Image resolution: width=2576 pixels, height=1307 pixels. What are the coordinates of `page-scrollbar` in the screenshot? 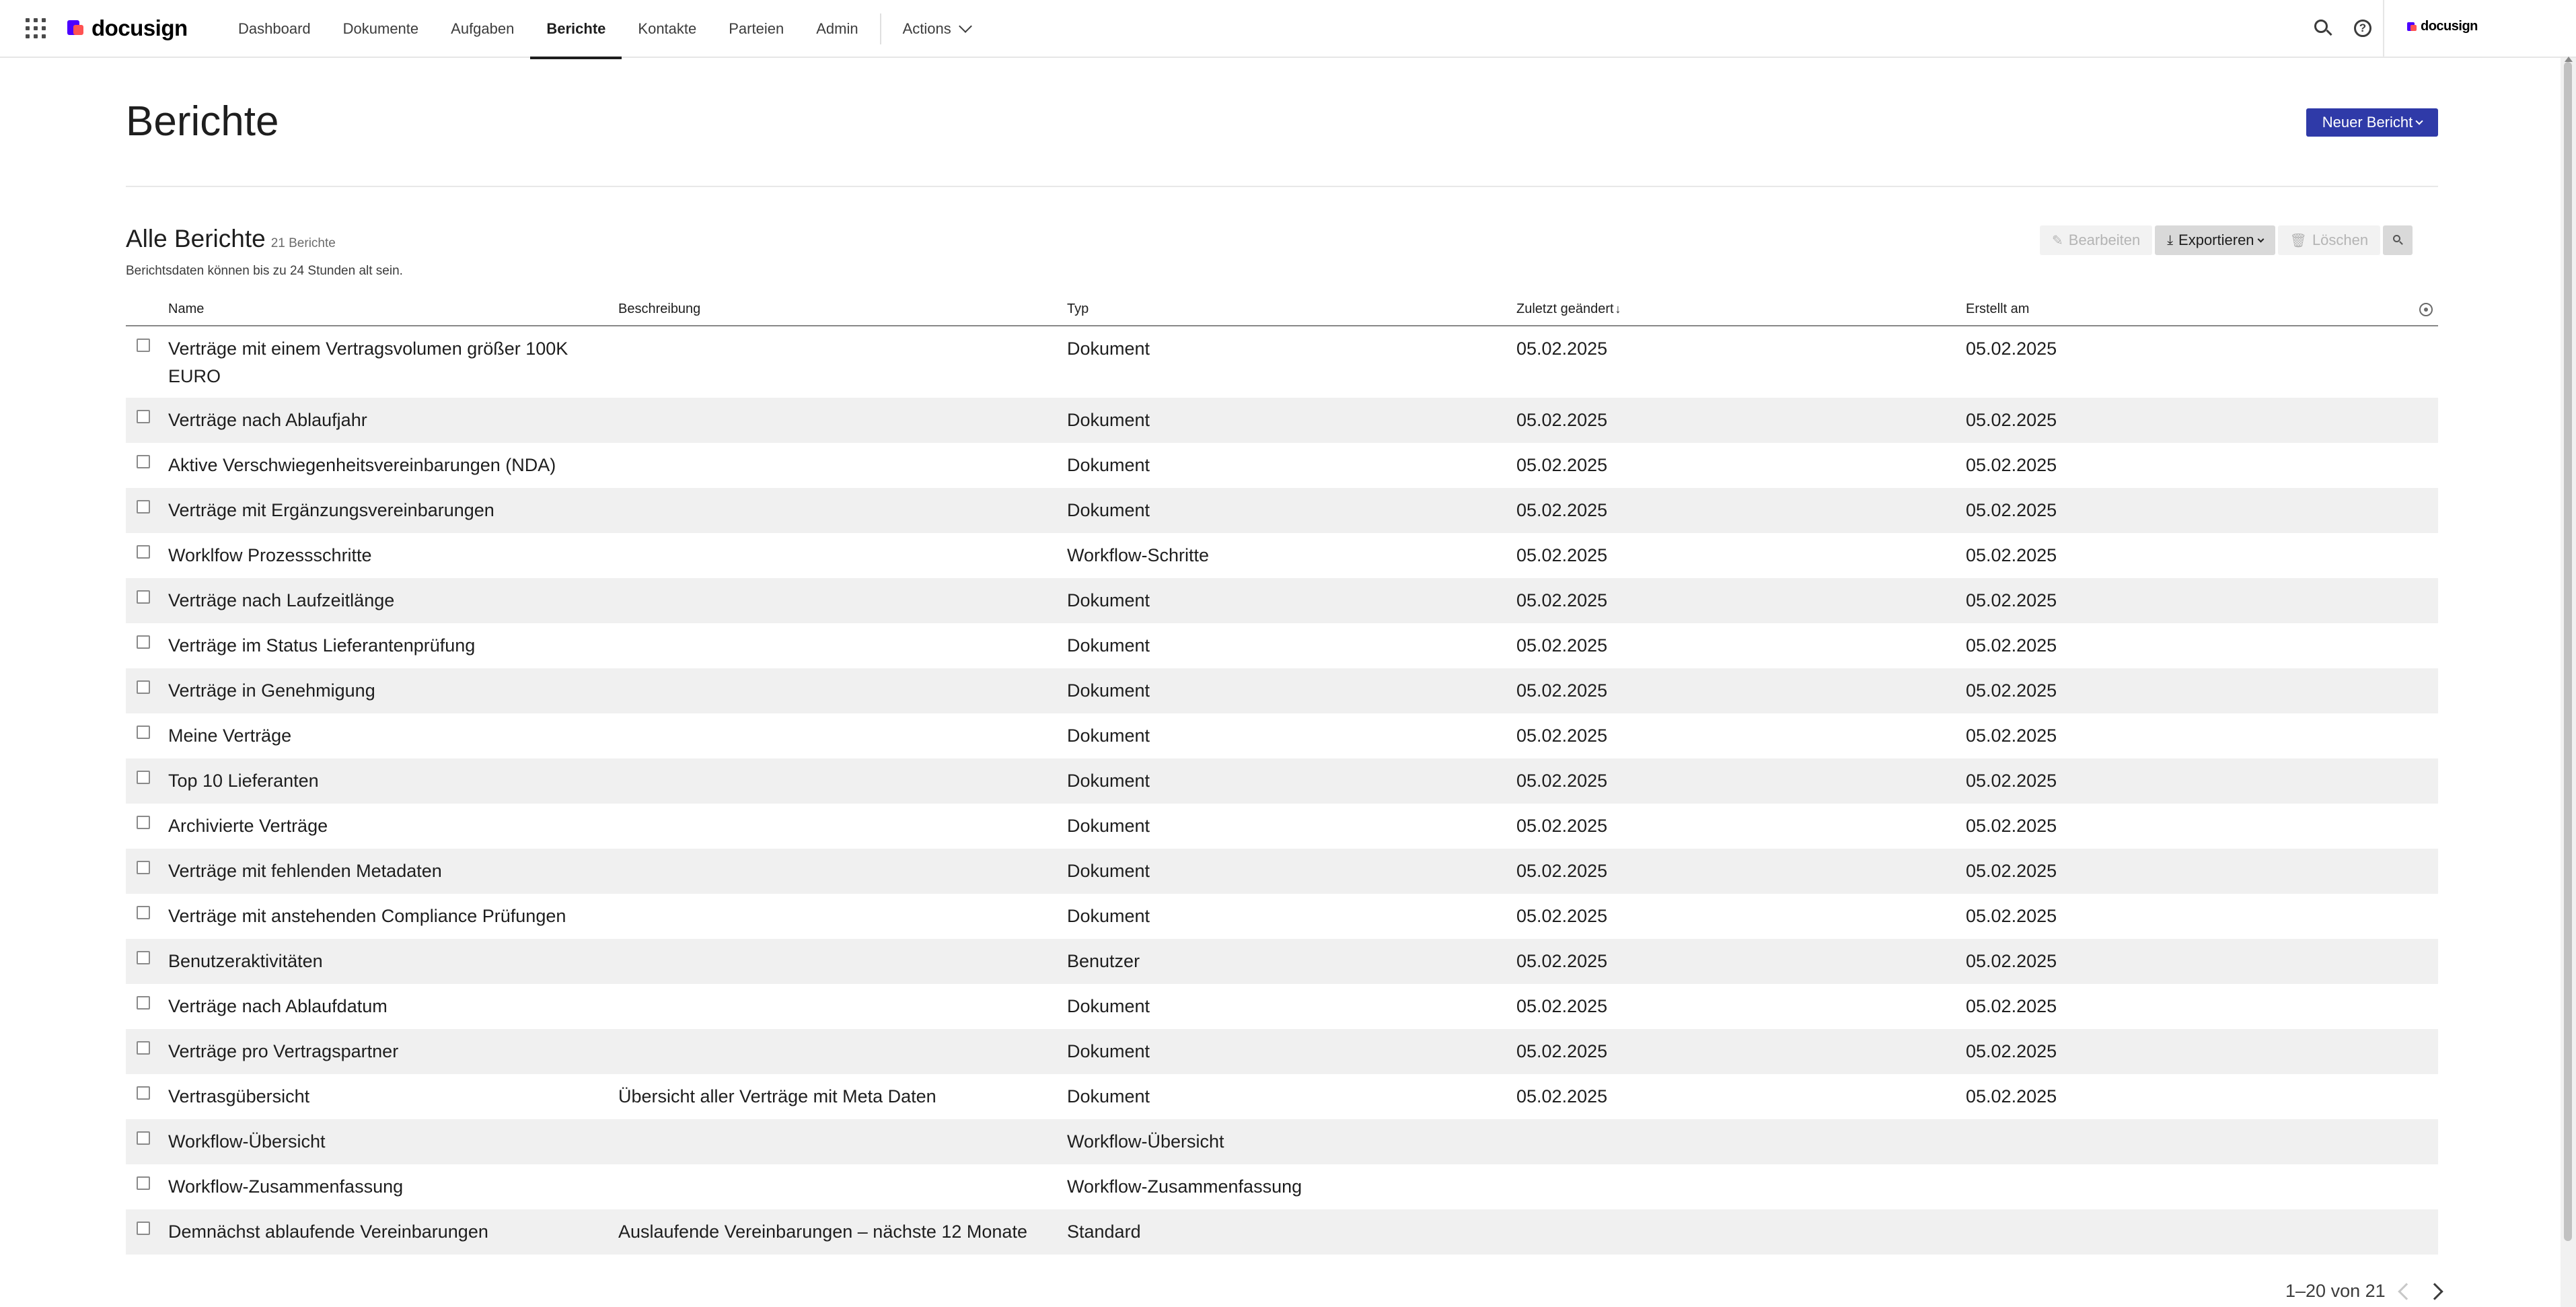 It's located at (2568, 682).